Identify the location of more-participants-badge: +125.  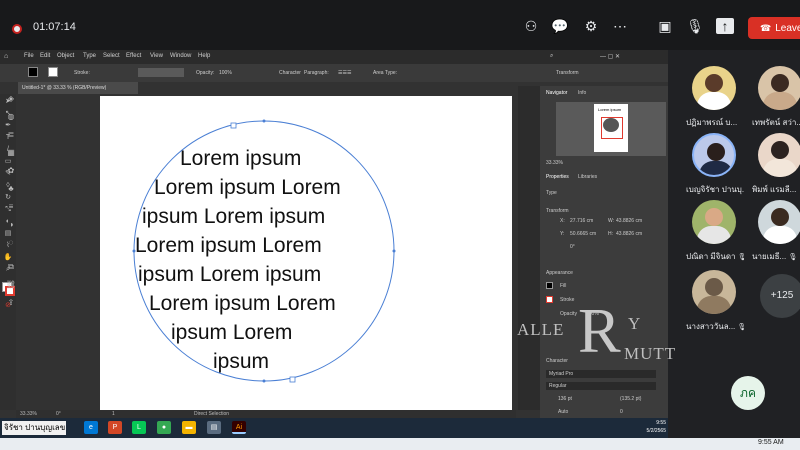
(780, 296).